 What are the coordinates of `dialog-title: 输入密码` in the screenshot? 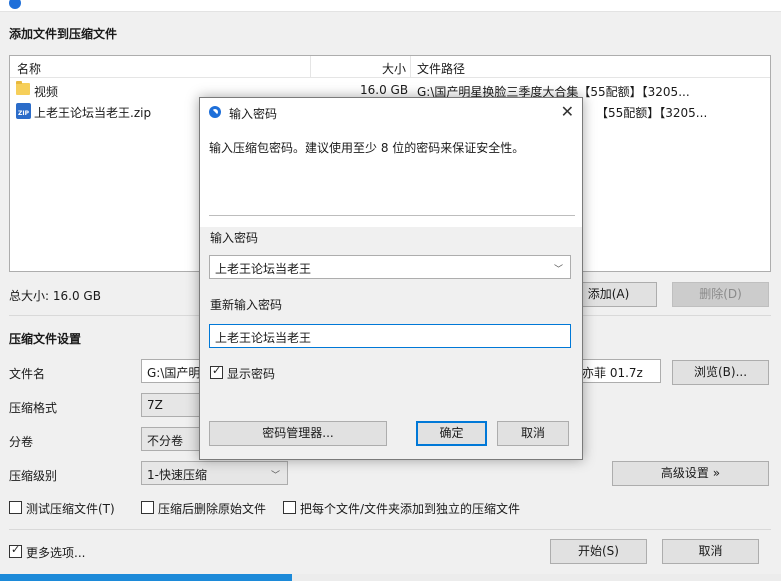 It's located at (253, 114).